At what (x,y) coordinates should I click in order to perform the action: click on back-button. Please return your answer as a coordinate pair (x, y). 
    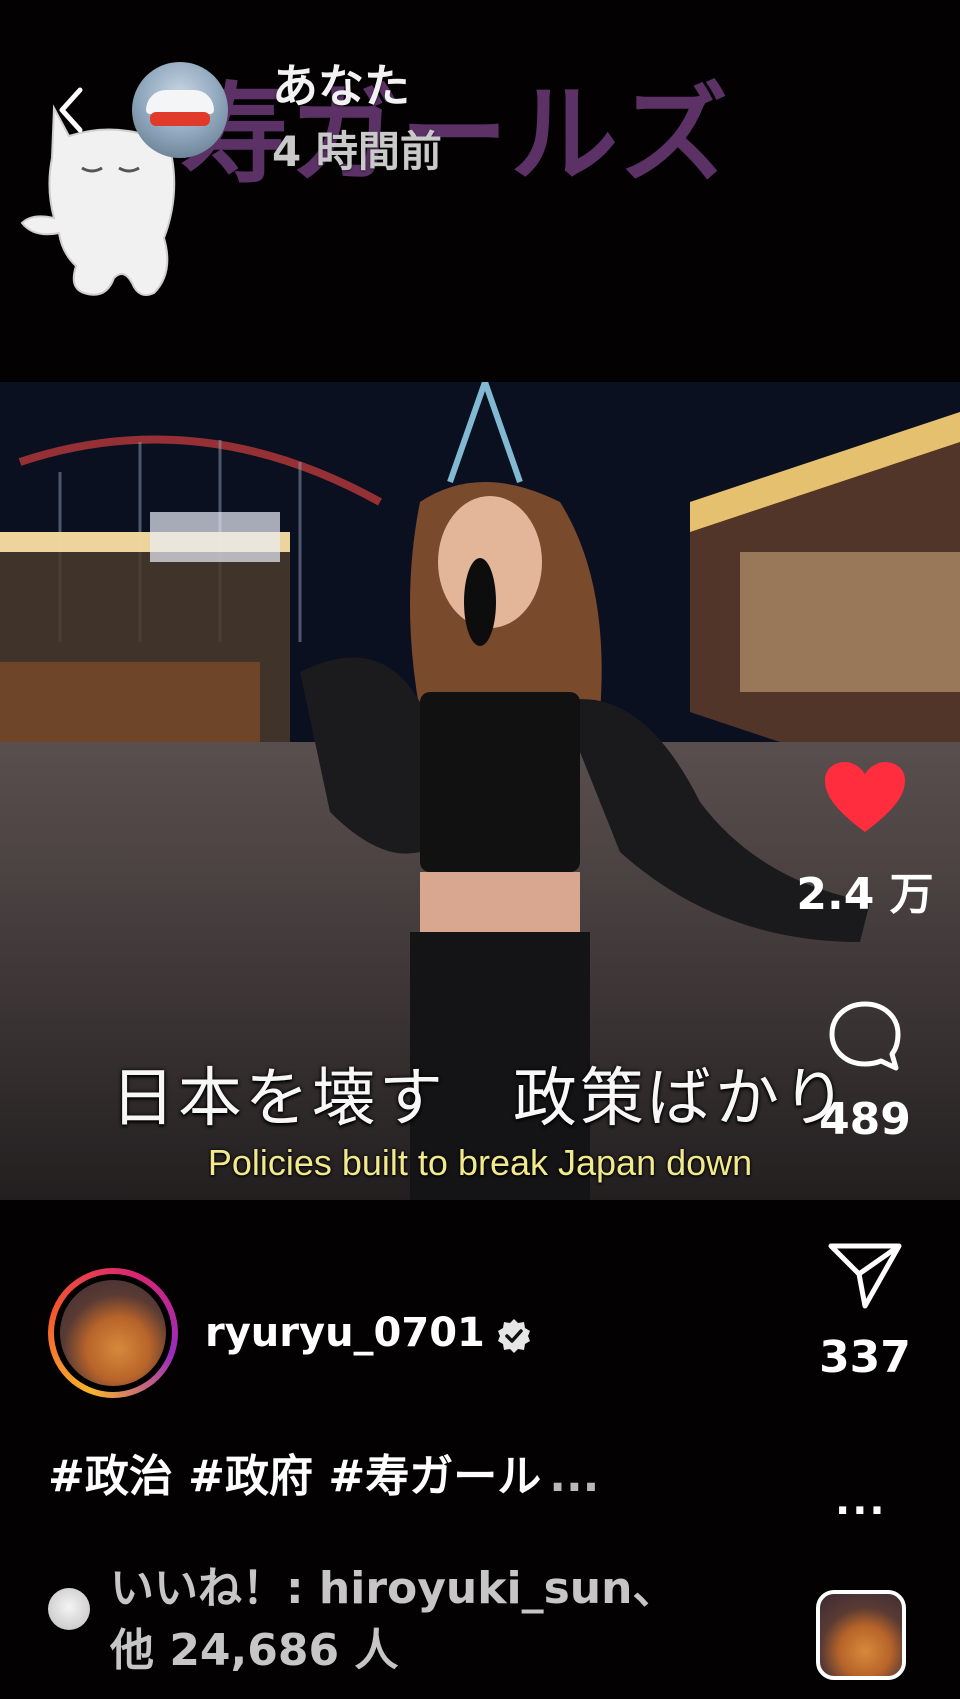
    Looking at the image, I should click on (70, 110).